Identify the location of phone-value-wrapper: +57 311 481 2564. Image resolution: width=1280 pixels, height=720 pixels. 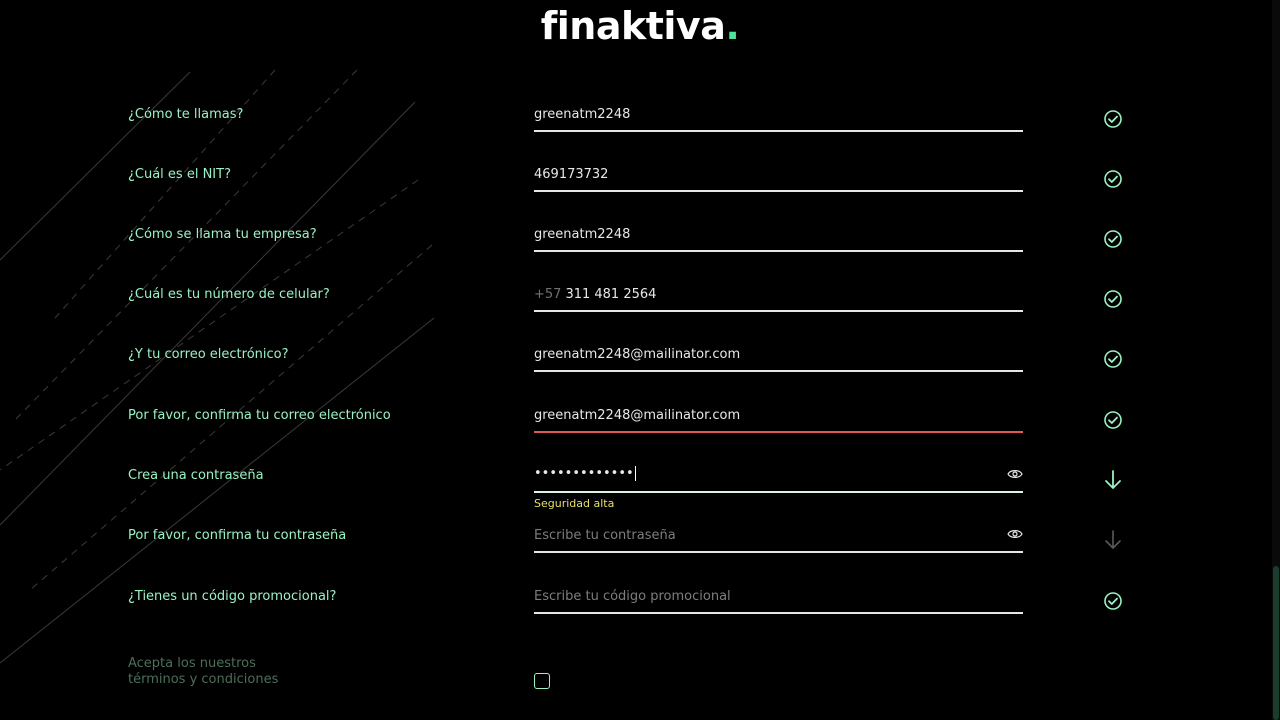
(595, 294).